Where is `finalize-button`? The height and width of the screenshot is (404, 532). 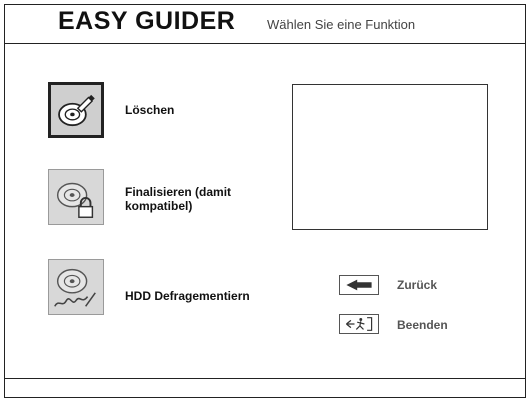
finalize-button is located at coordinates (76, 197).